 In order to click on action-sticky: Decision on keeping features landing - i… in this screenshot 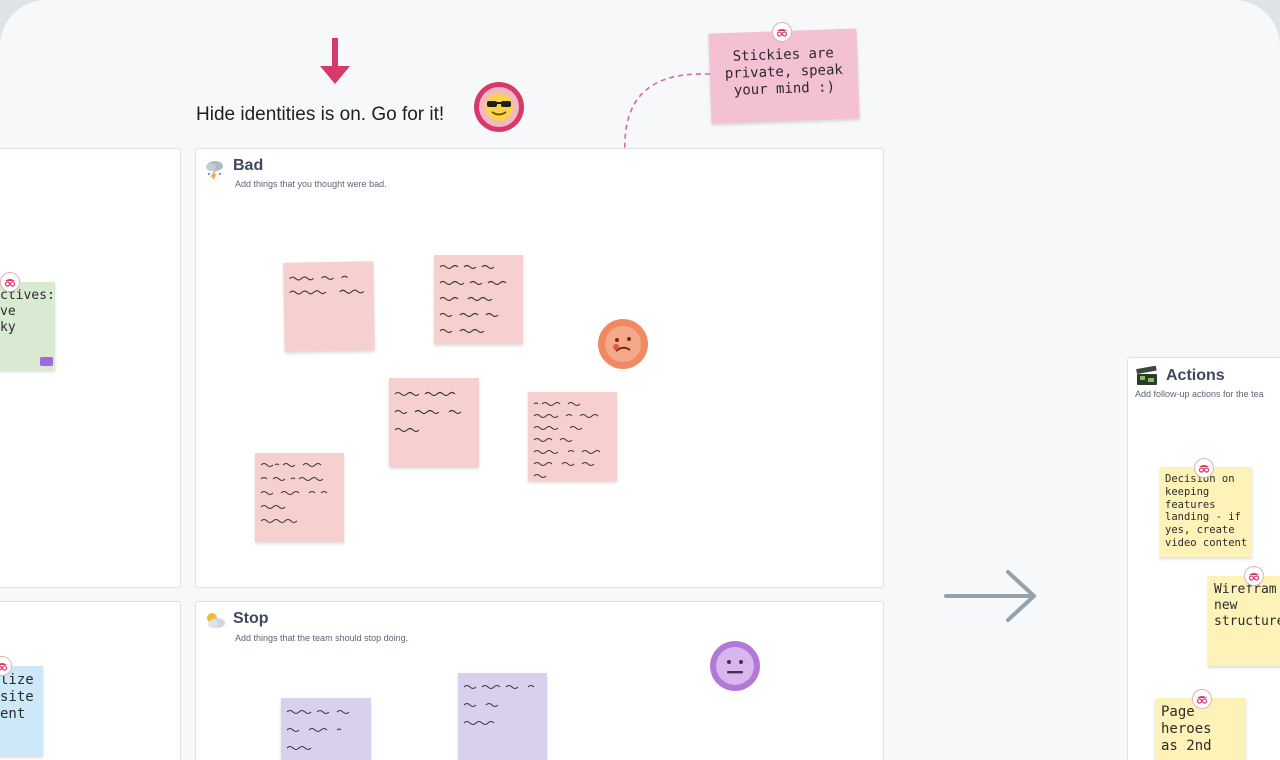, I will do `click(1206, 512)`.